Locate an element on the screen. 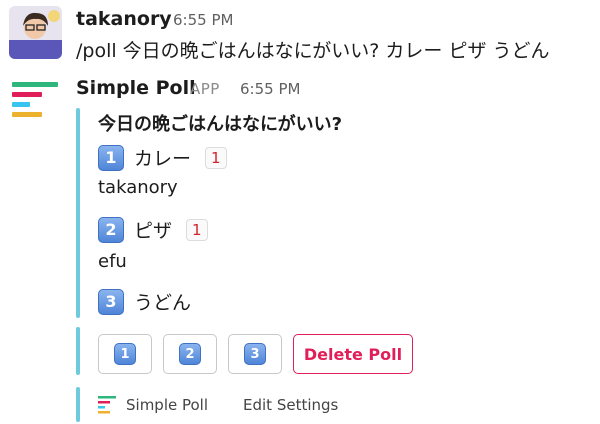 The width and height of the screenshot is (600, 424). user-avatar is located at coordinates (35, 32).